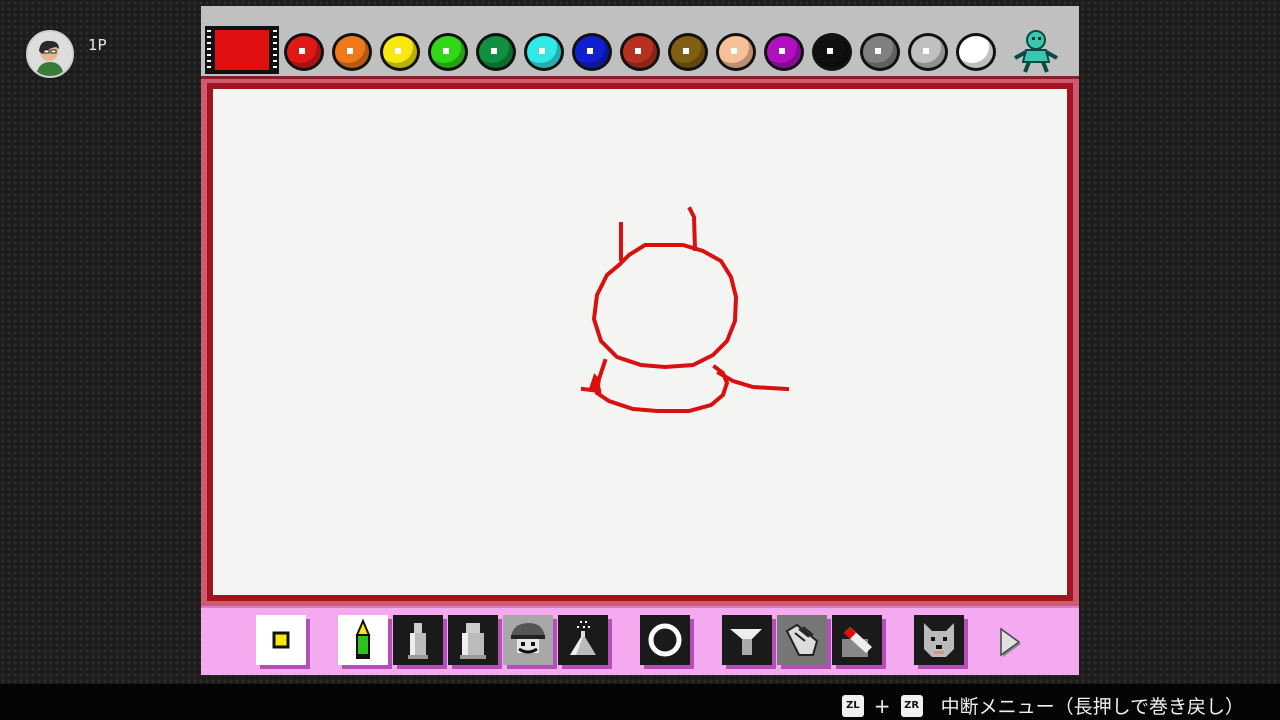 This screenshot has width=1280, height=720. What do you see at coordinates (363, 640) in the screenshot?
I see `pencil-icon` at bounding box center [363, 640].